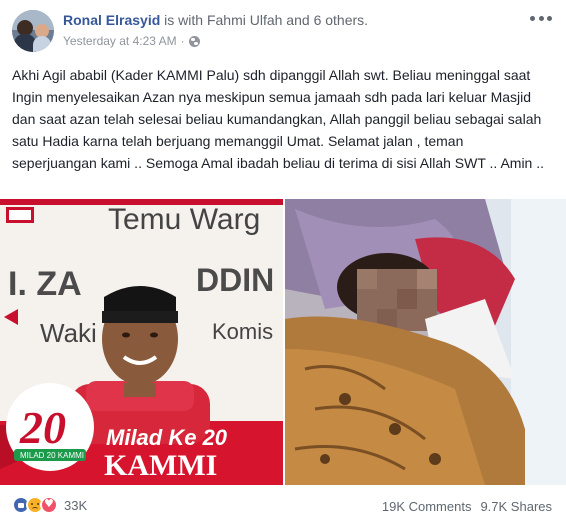 The width and height of the screenshot is (566, 524). What do you see at coordinates (111, 20) in the screenshot?
I see `author-name-link: Ronal Elrasyid` at bounding box center [111, 20].